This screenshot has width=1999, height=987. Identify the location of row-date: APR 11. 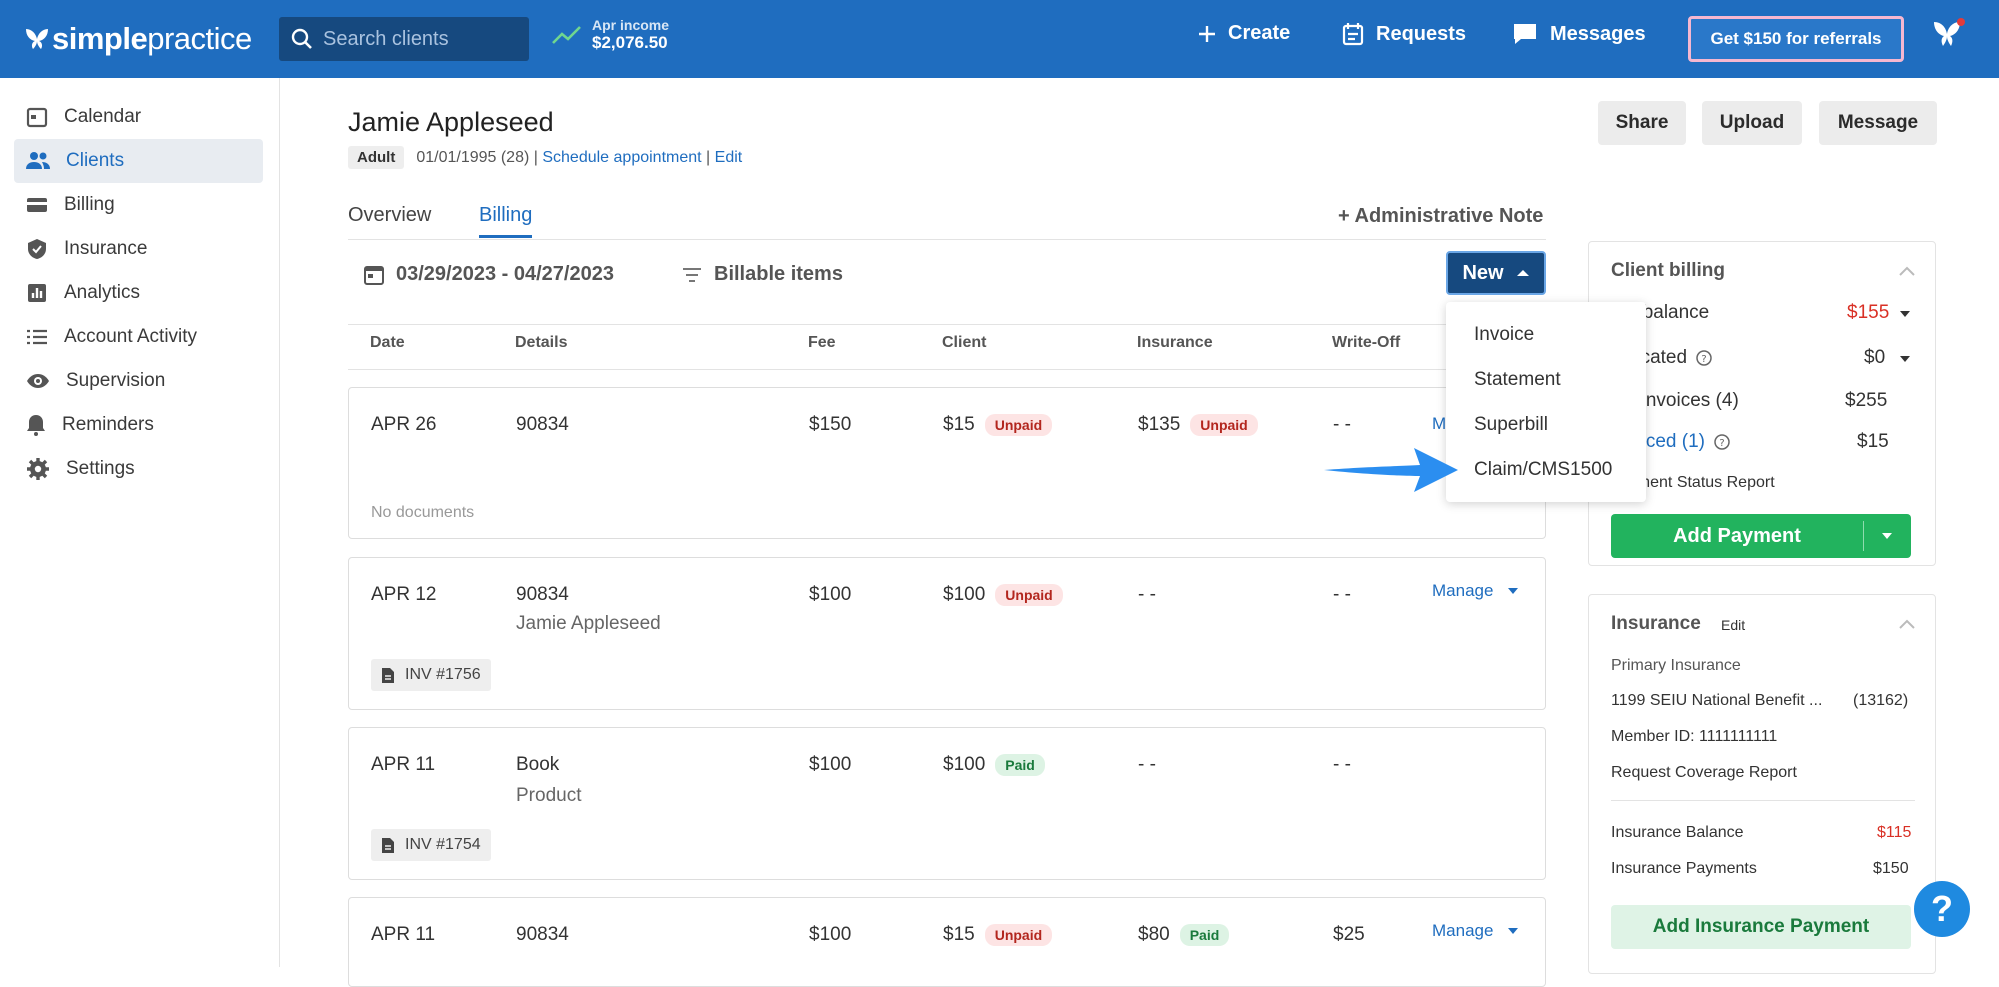
(403, 764).